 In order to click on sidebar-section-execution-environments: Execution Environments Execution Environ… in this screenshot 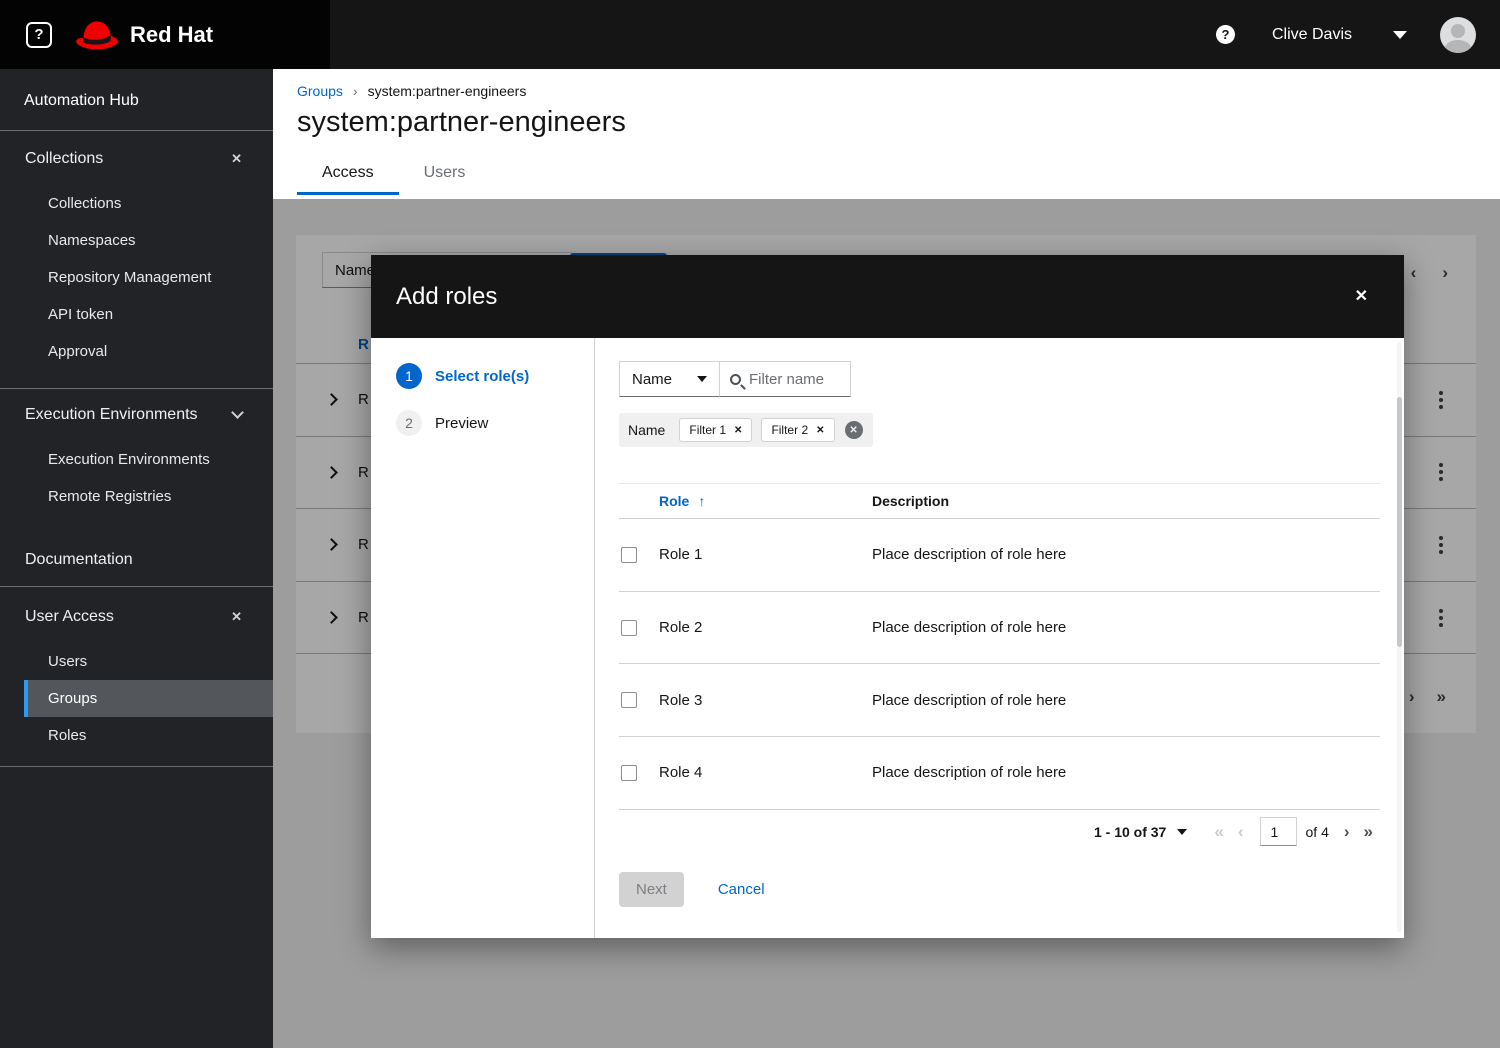, I will do `click(136, 452)`.